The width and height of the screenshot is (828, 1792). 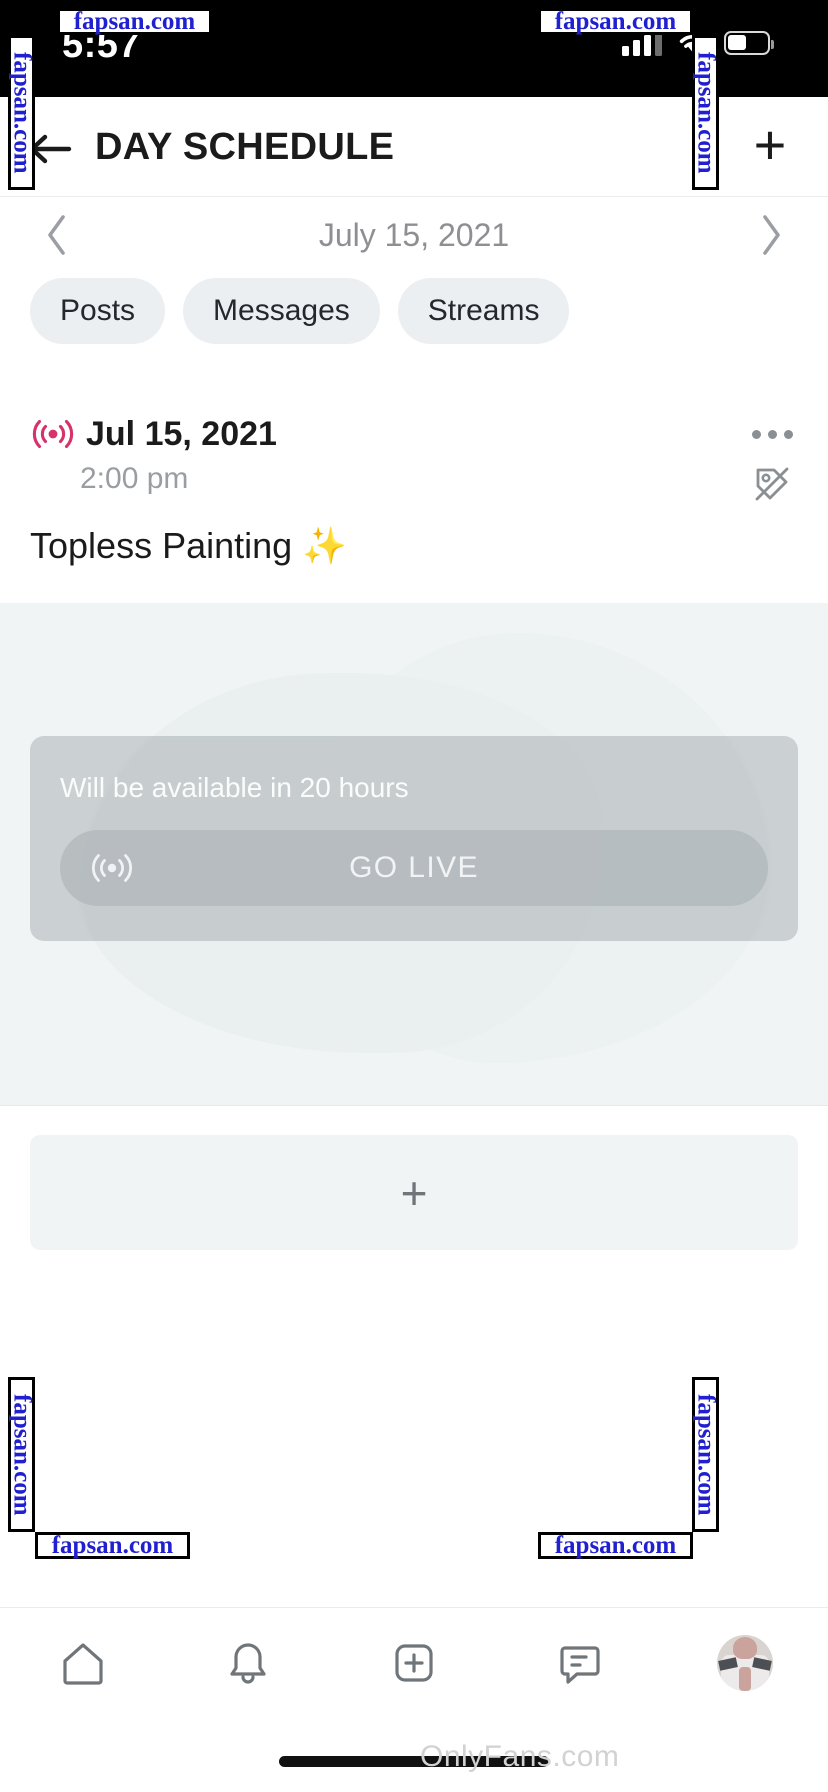 What do you see at coordinates (414, 1105) in the screenshot?
I see `section-divider` at bounding box center [414, 1105].